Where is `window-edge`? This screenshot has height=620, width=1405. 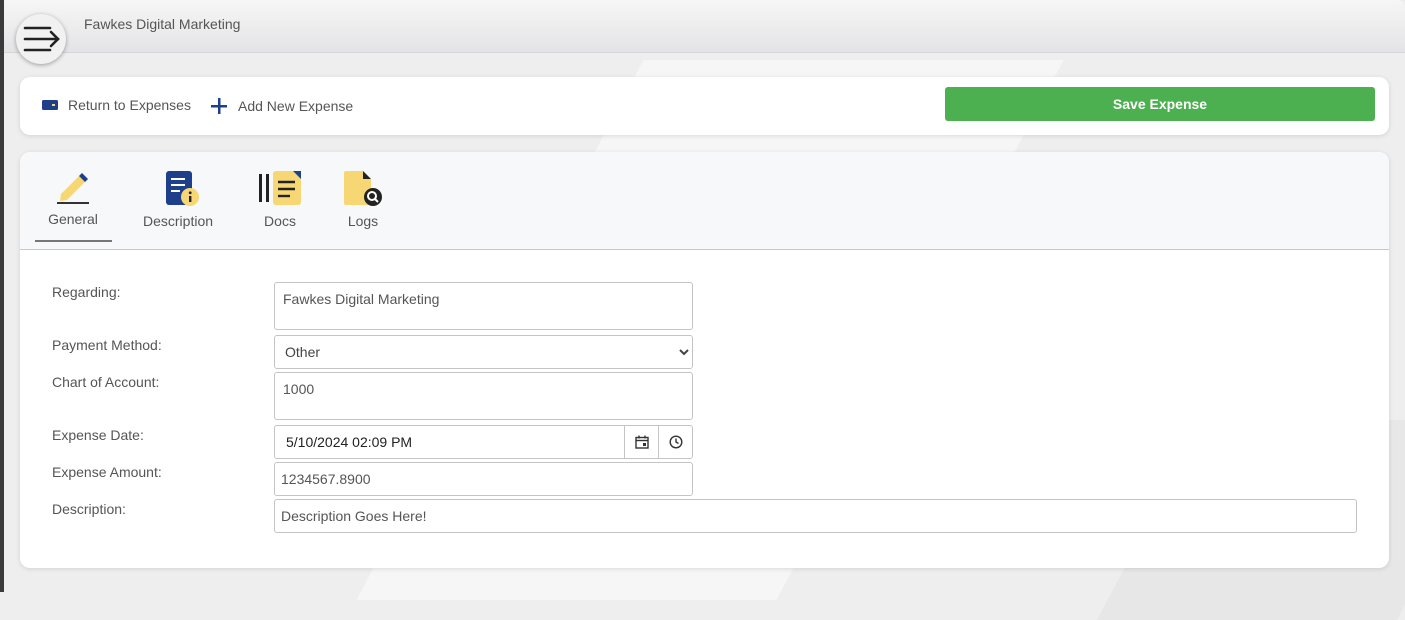
window-edge is located at coordinates (2, 296).